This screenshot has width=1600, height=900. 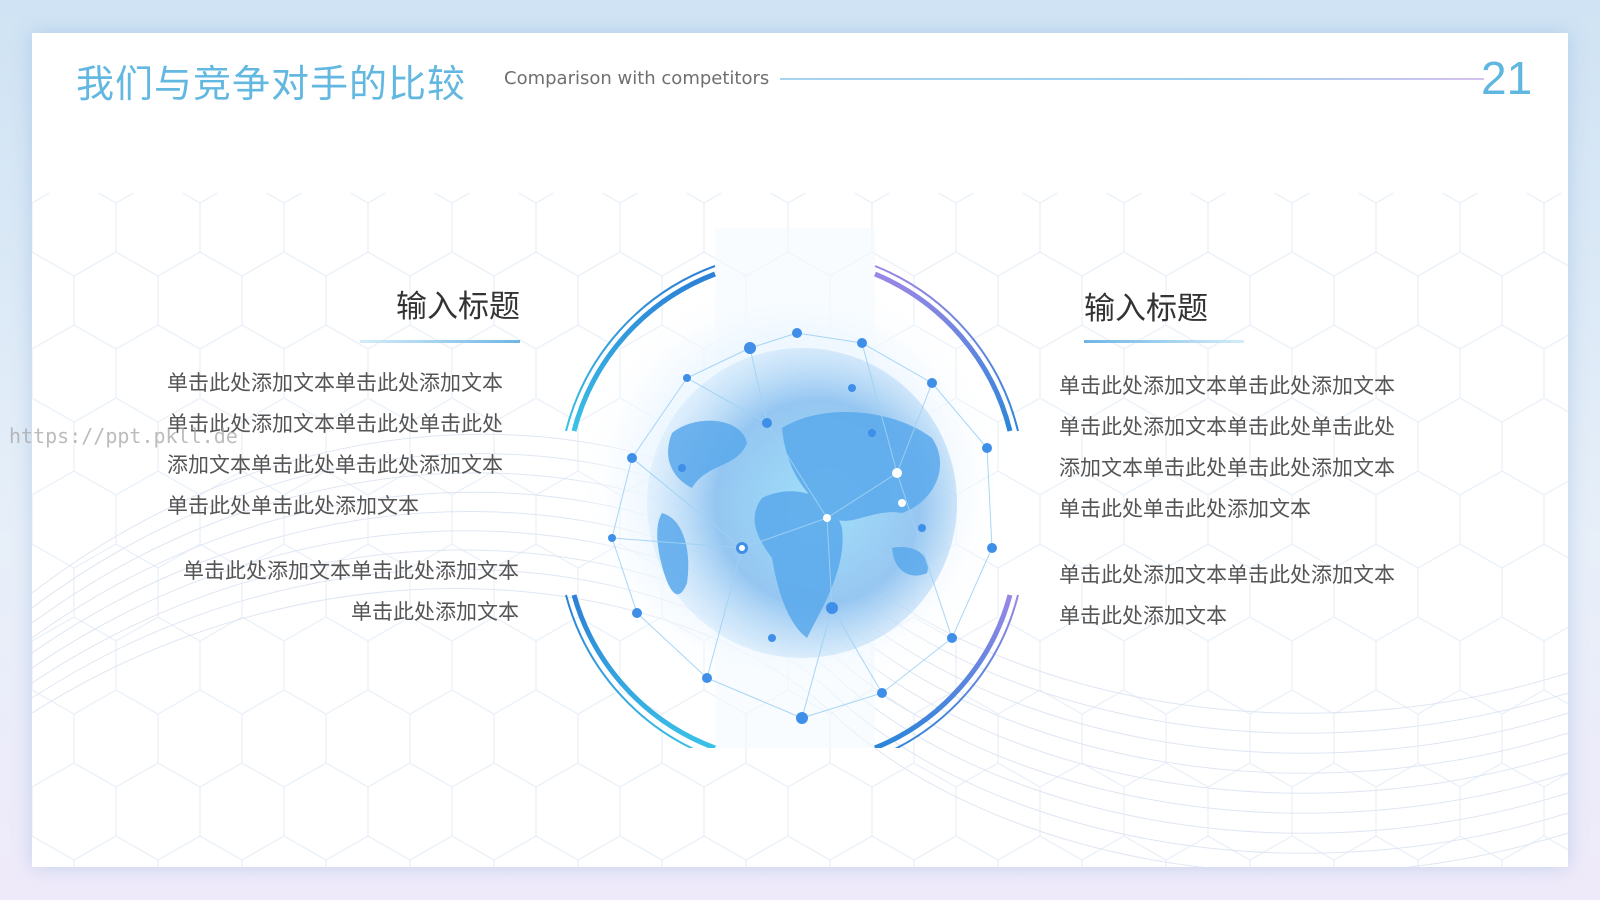 What do you see at coordinates (1507, 78) in the screenshot?
I see `page-number: 21` at bounding box center [1507, 78].